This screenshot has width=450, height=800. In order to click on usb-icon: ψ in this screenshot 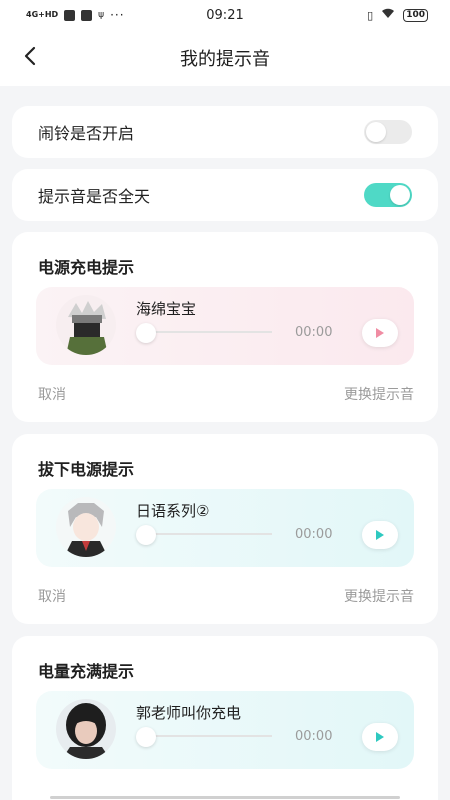, I will do `click(101, 15)`.